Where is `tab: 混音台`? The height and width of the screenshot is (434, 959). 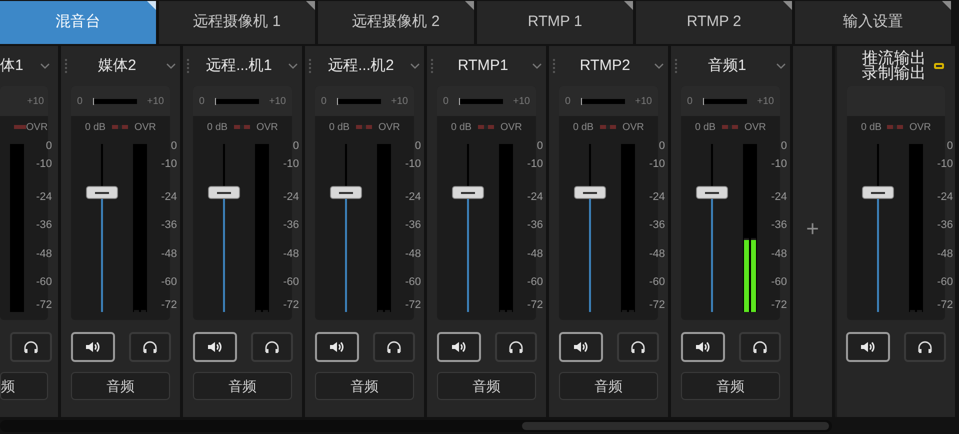 tab: 混音台 is located at coordinates (78, 22).